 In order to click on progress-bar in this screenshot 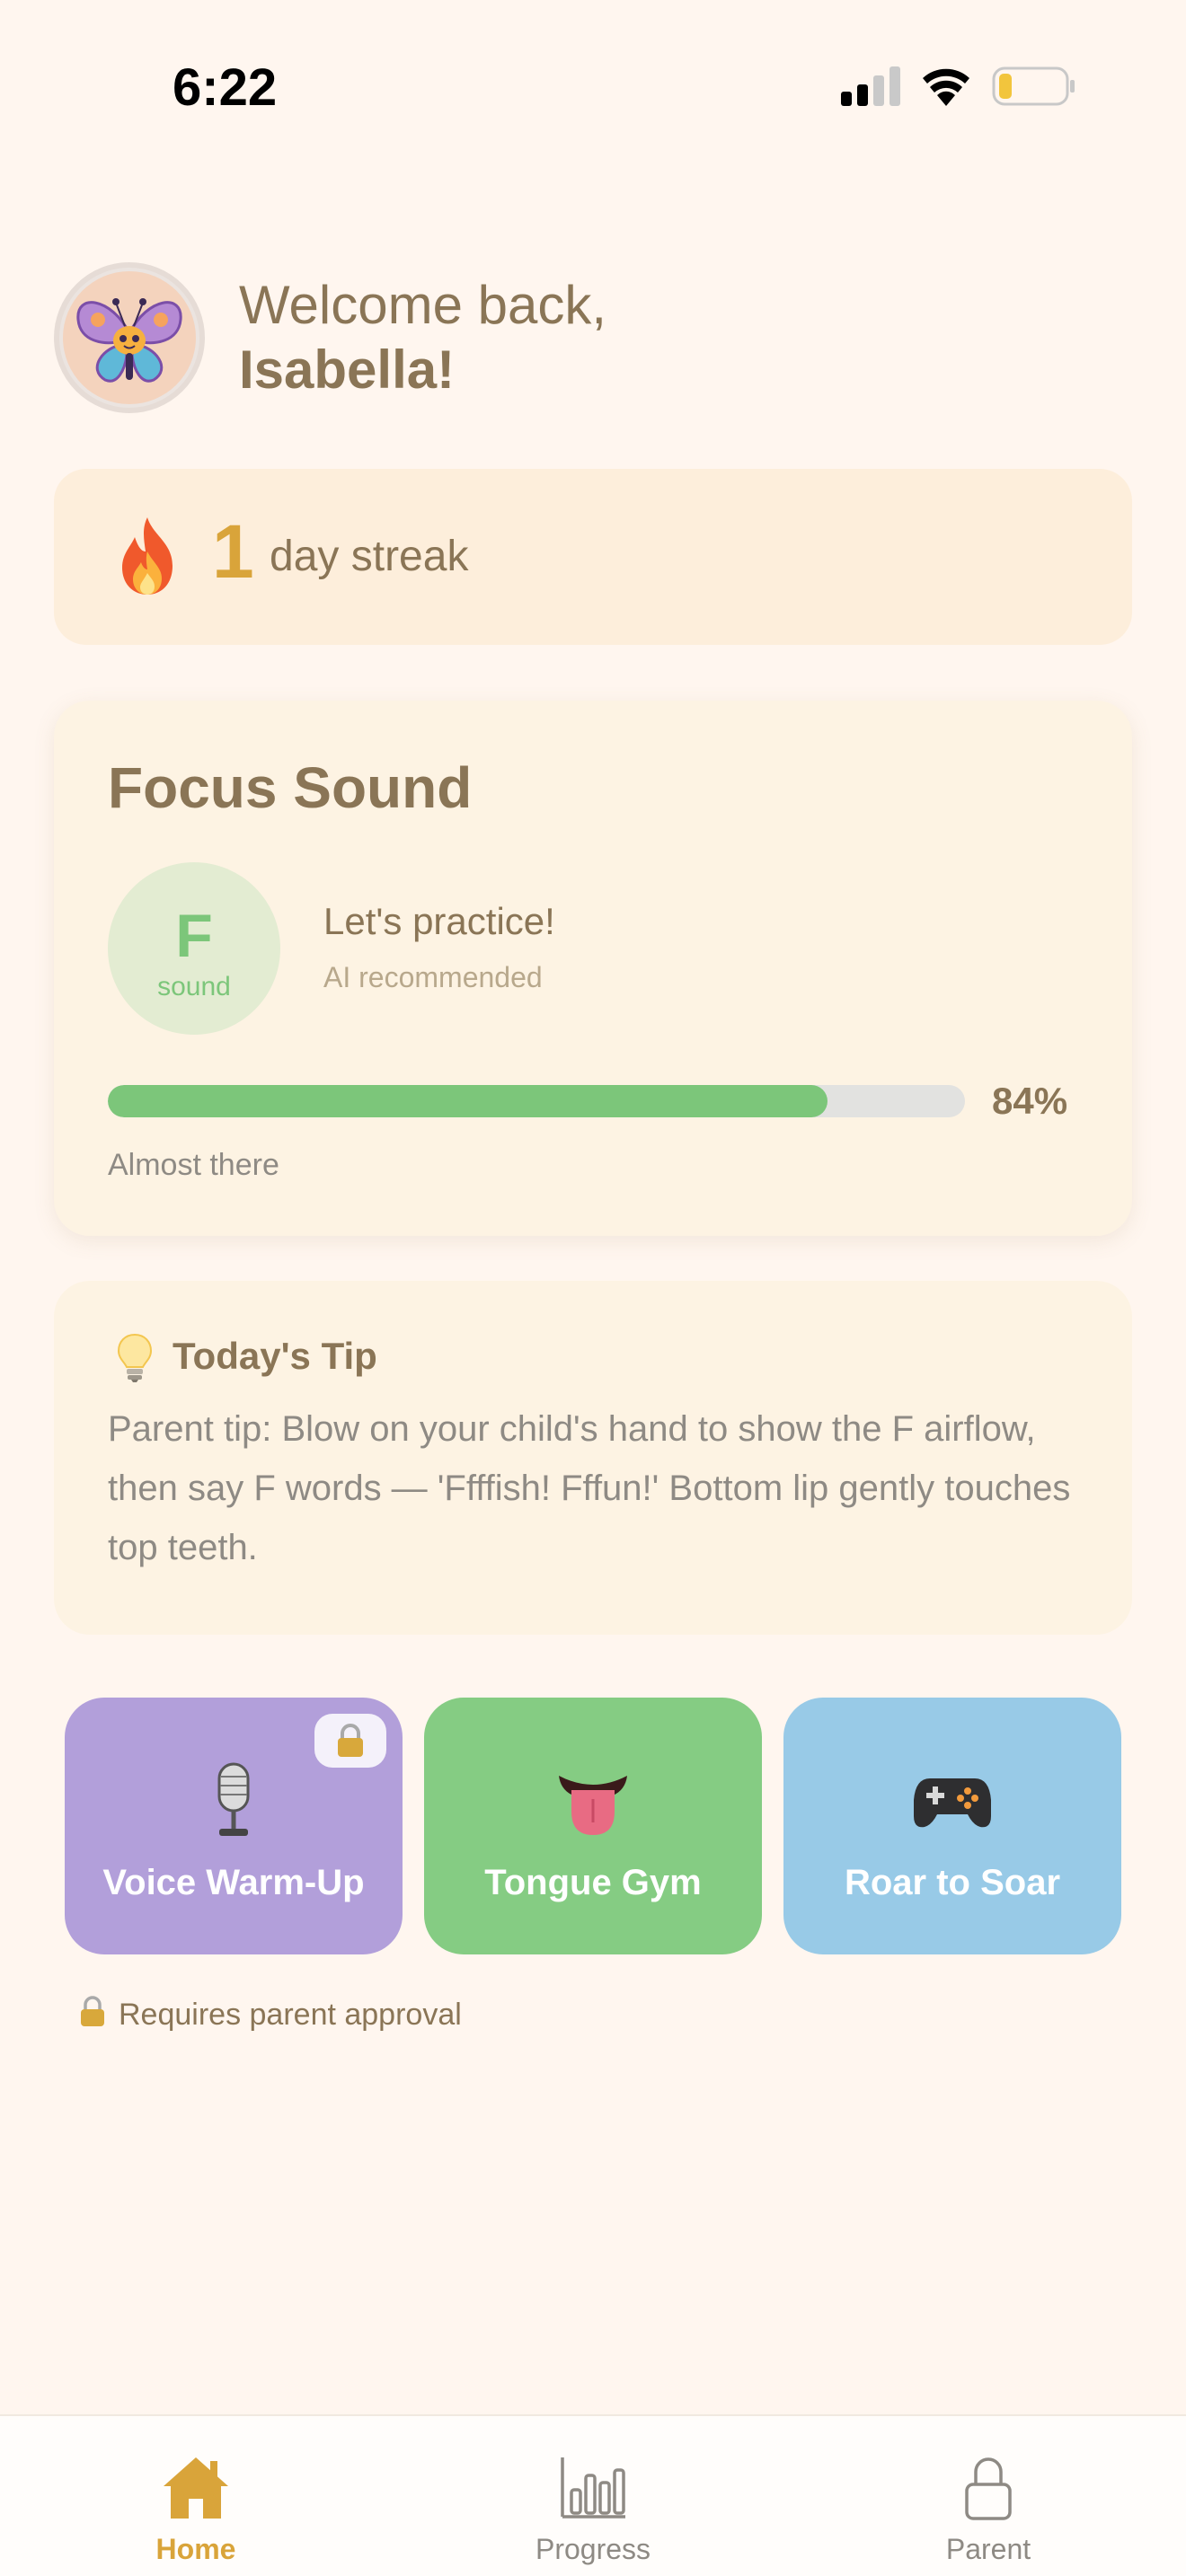, I will do `click(536, 1101)`.